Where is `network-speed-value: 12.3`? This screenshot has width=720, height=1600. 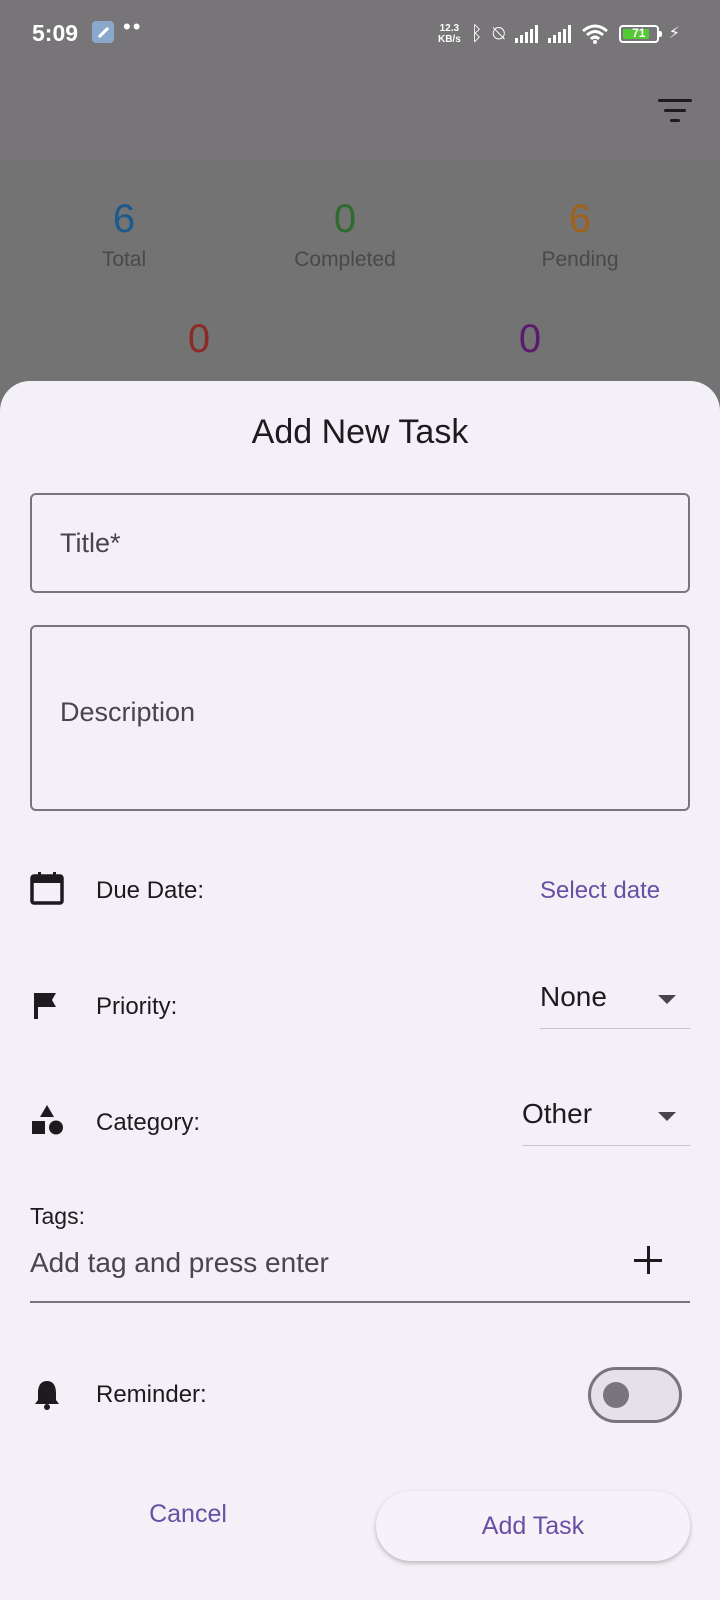
network-speed-value: 12.3 is located at coordinates (449, 28).